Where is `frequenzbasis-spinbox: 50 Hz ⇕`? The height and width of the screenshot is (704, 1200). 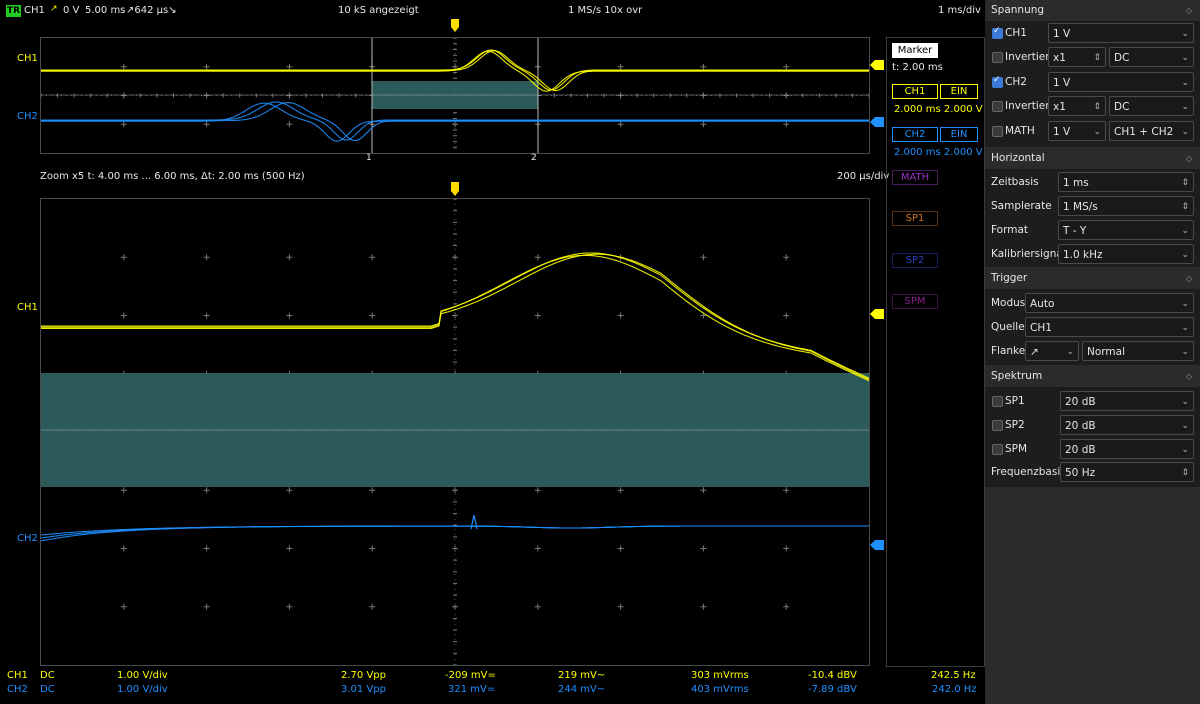
frequenzbasis-spinbox: 50 Hz ⇕ is located at coordinates (1127, 472).